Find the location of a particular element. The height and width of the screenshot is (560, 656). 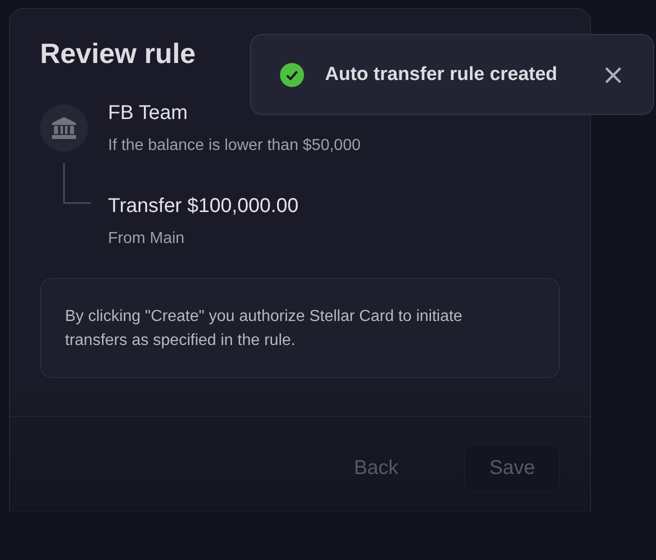

dialog-title: Review rule is located at coordinates (118, 54).